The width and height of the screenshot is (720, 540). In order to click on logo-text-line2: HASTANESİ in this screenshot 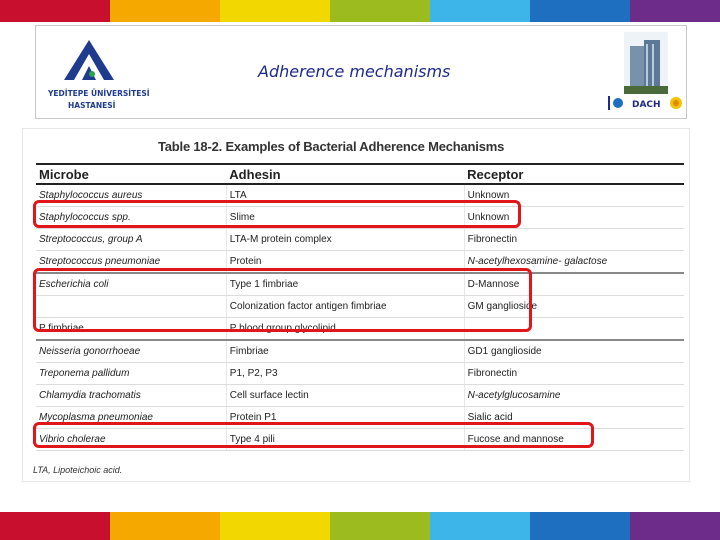, I will do `click(92, 105)`.